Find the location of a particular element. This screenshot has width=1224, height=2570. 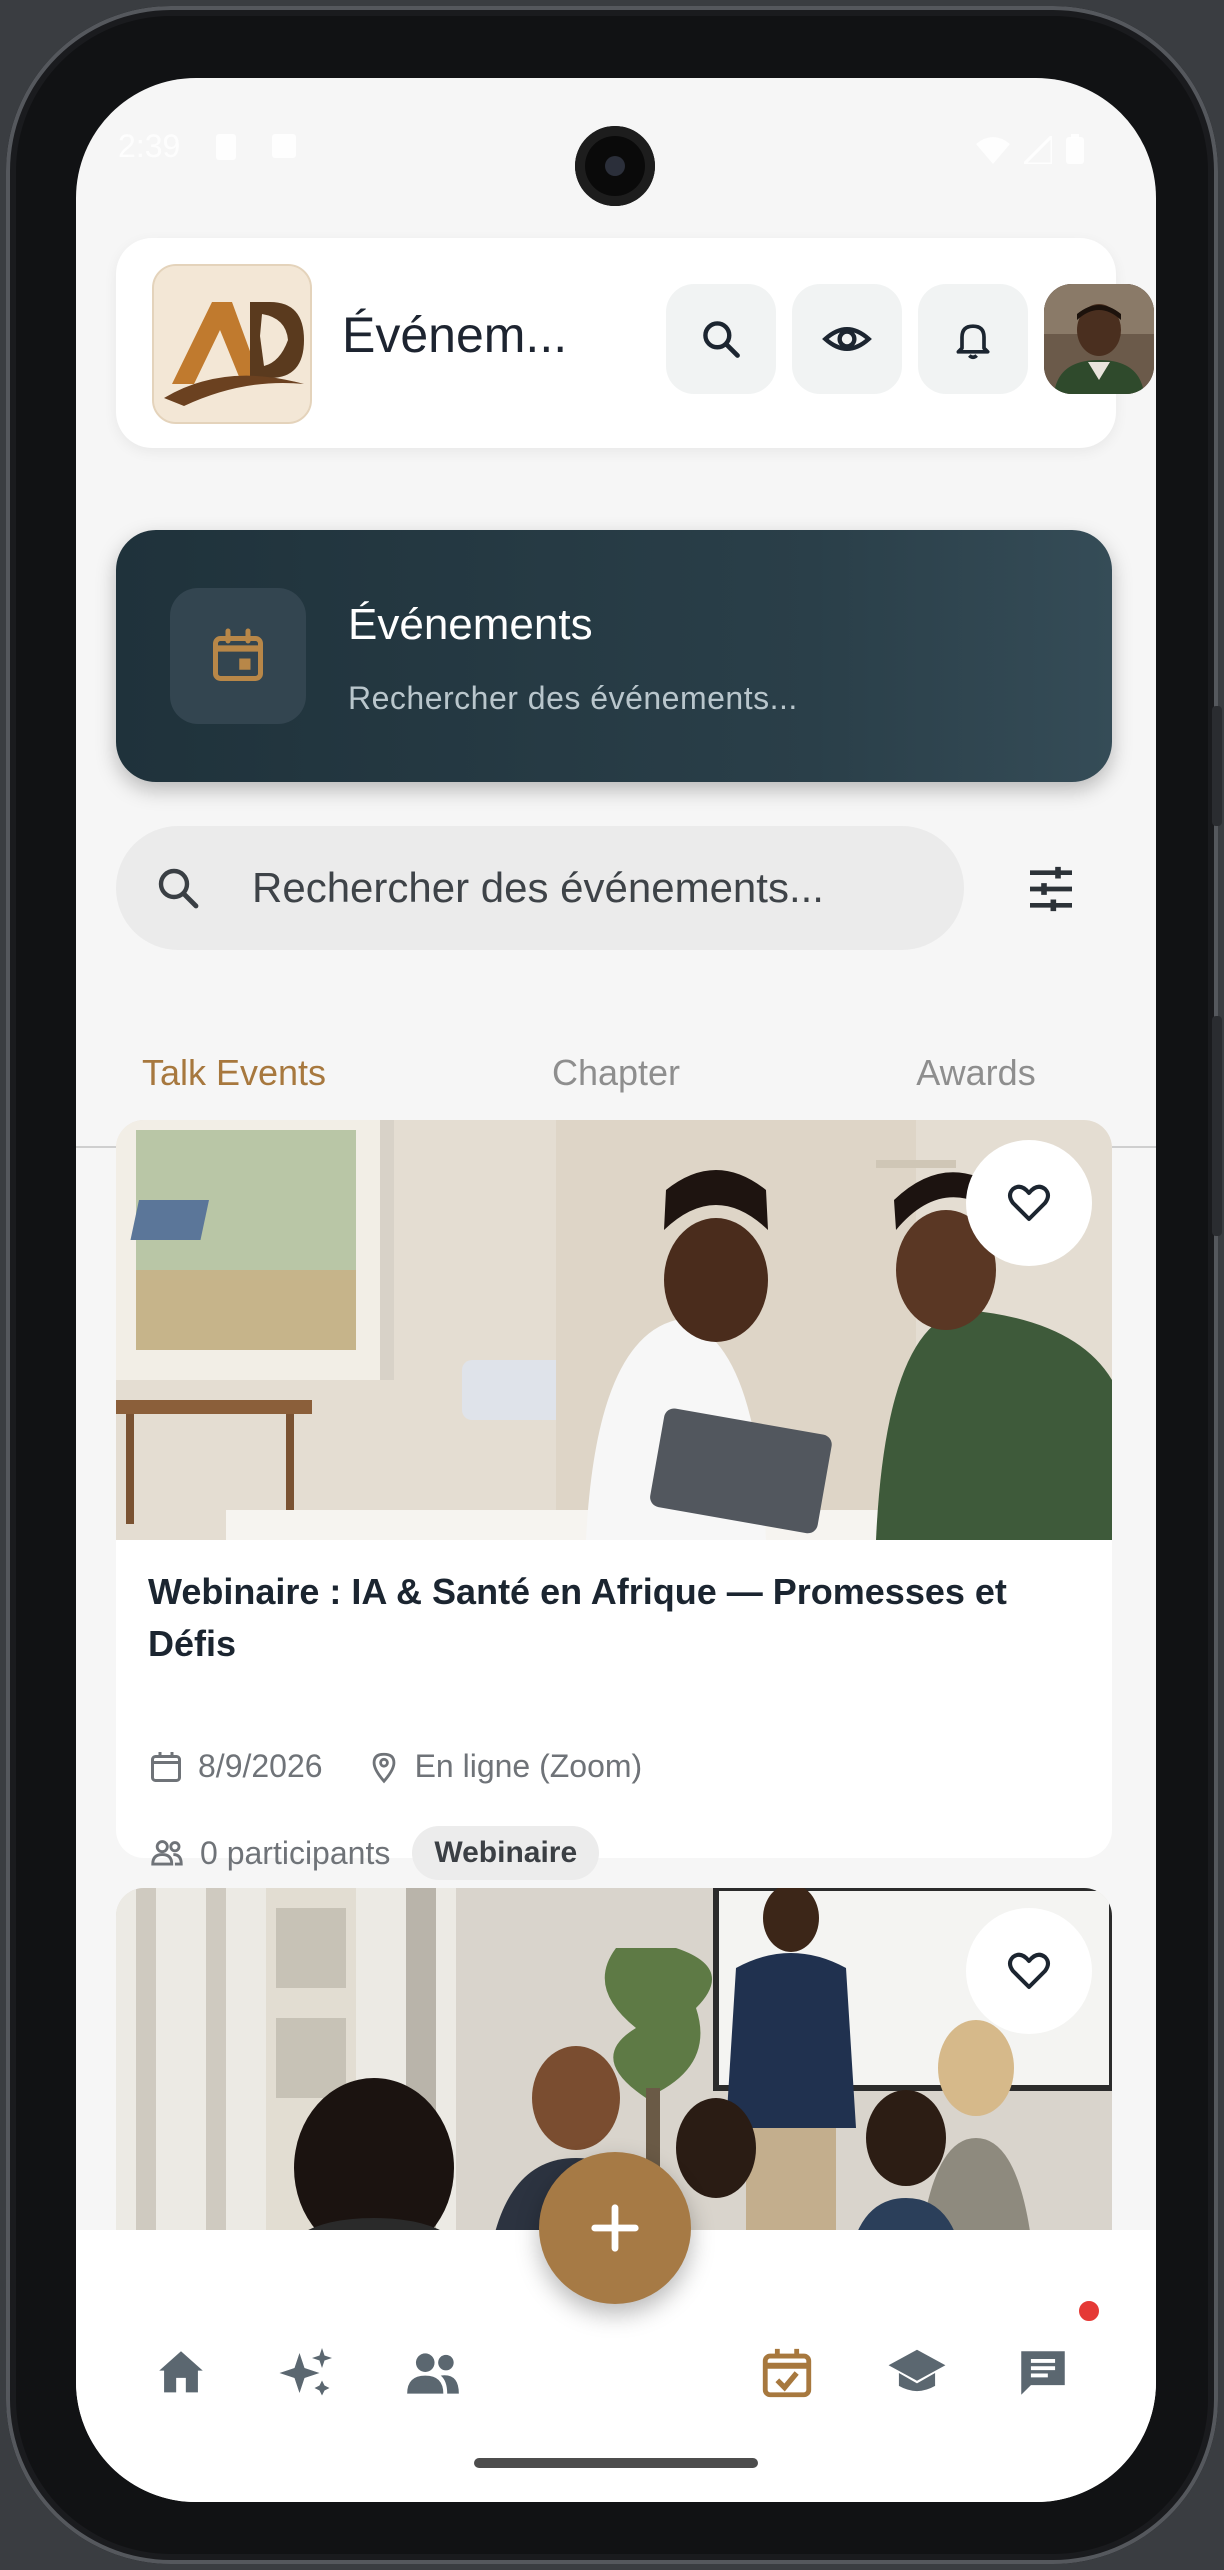

volume-button is located at coordinates (1217, 766).